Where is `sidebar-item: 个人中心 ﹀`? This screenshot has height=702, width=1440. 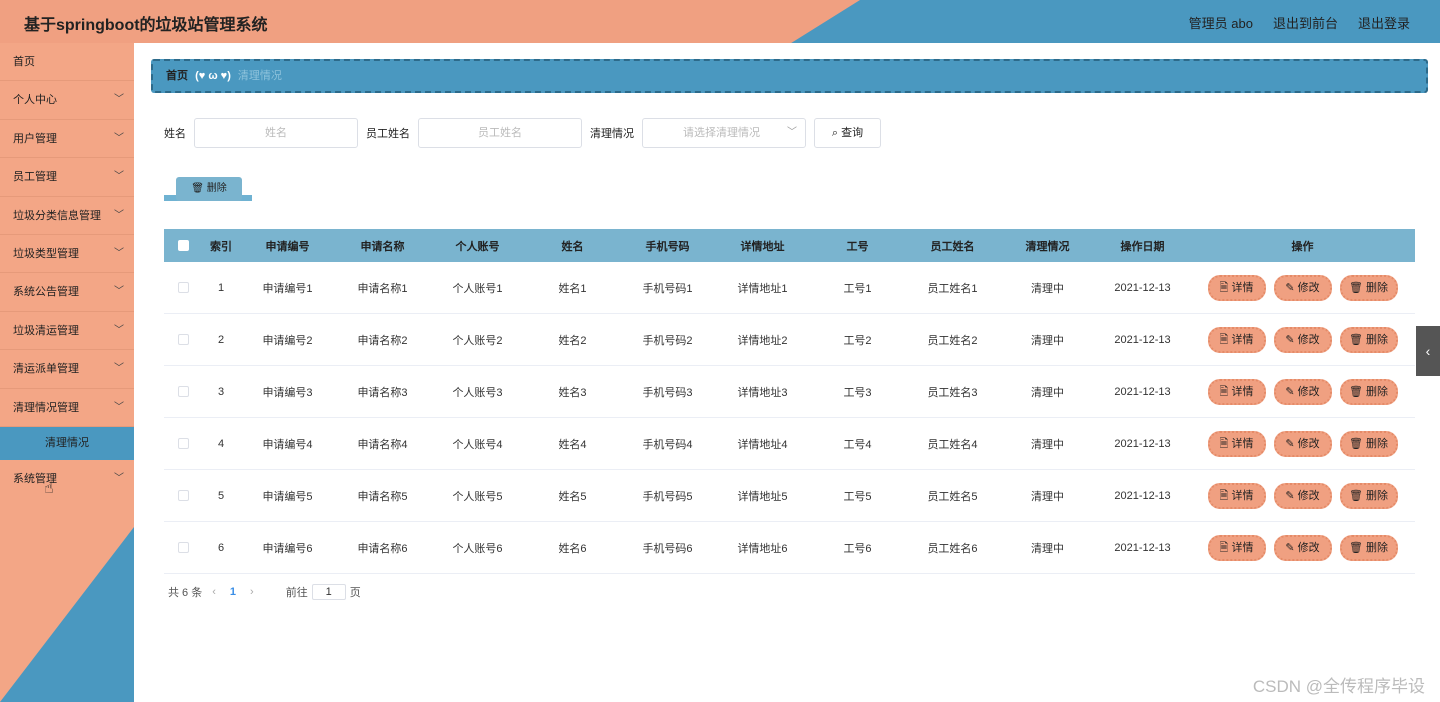 sidebar-item: 个人中心 ﹀ is located at coordinates (67, 100).